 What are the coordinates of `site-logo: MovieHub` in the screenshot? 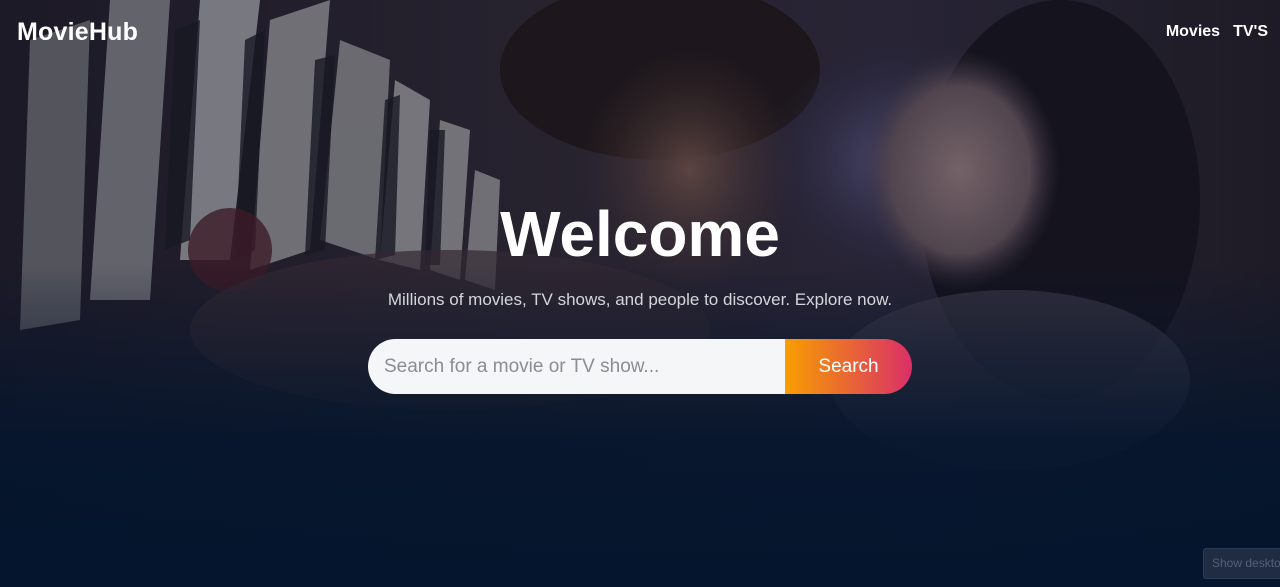 It's located at (77, 32).